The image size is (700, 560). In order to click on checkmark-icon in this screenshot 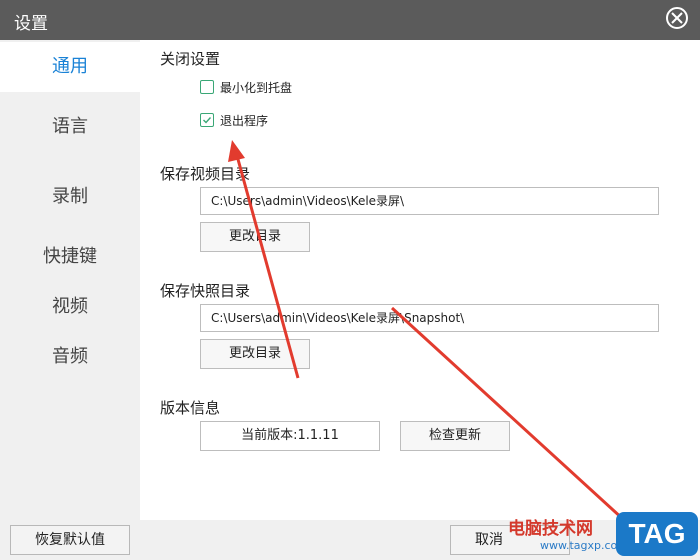, I will do `click(207, 120)`.